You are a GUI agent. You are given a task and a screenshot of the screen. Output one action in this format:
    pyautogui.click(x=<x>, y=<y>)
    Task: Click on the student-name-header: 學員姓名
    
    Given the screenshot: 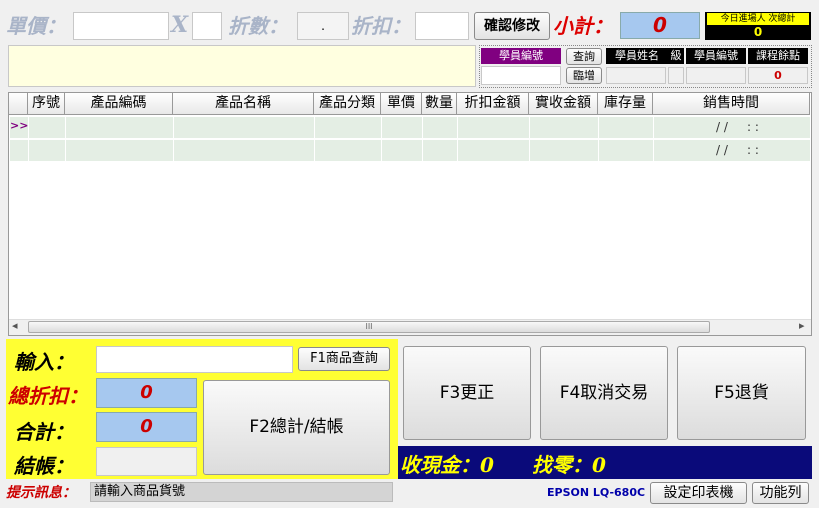 What is the action you would take?
    pyautogui.click(x=637, y=56)
    